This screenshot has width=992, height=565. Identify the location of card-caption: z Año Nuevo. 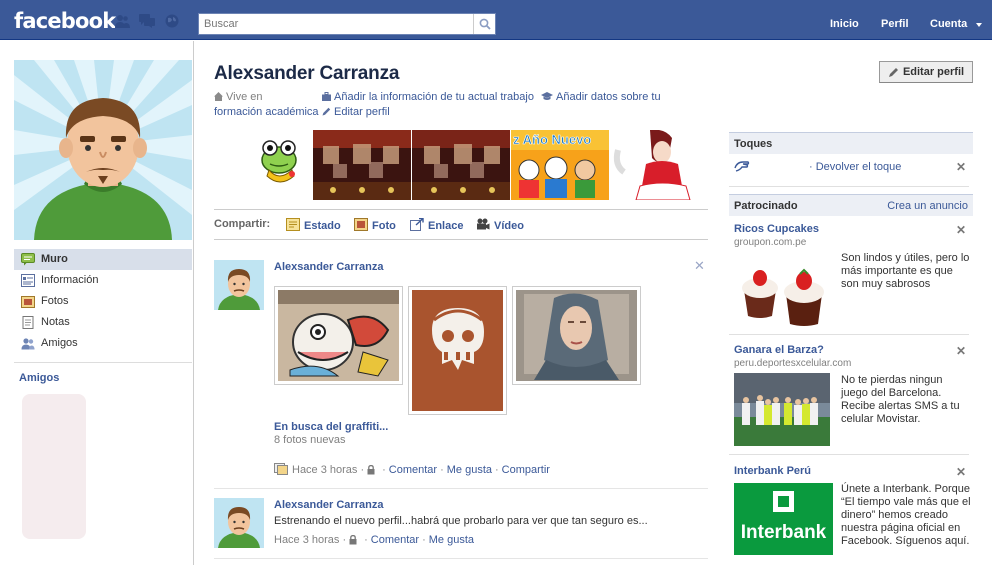
(552, 139).